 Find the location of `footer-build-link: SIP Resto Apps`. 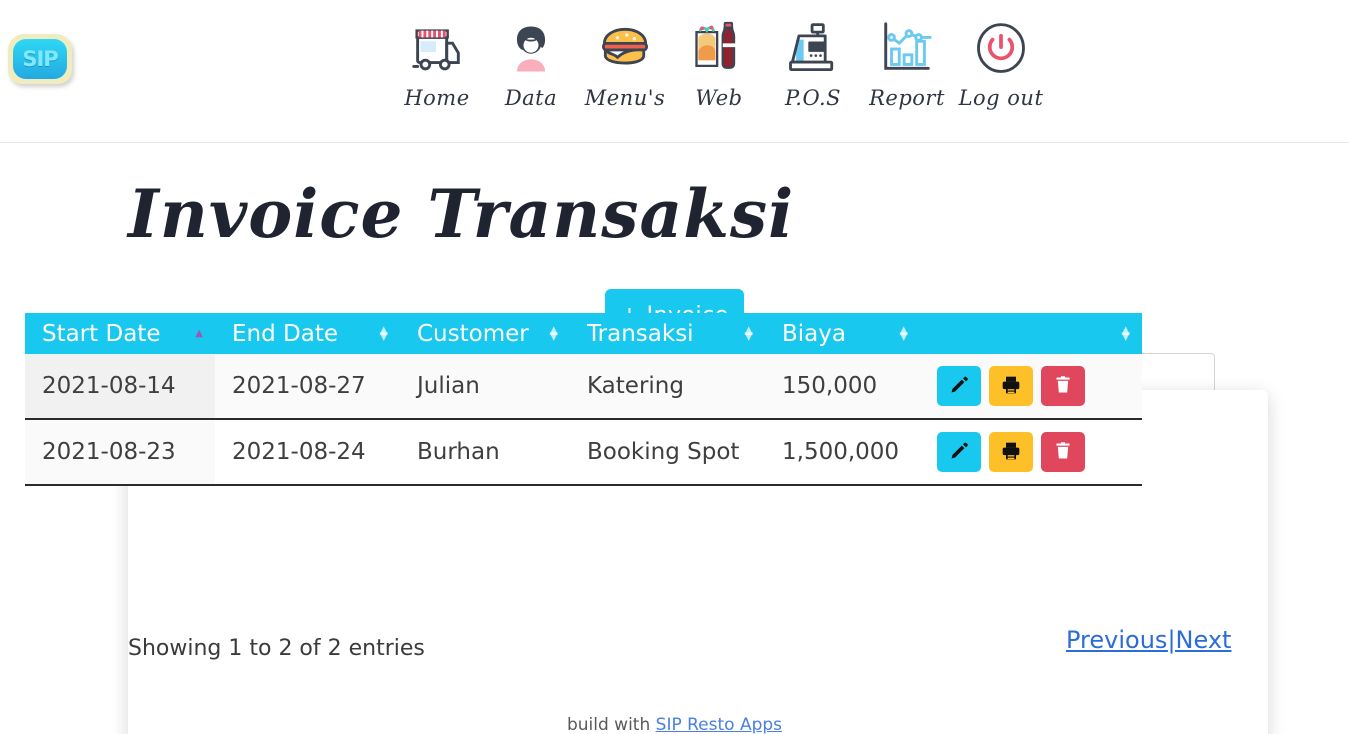

footer-build-link: SIP Resto Apps is located at coordinates (719, 724).